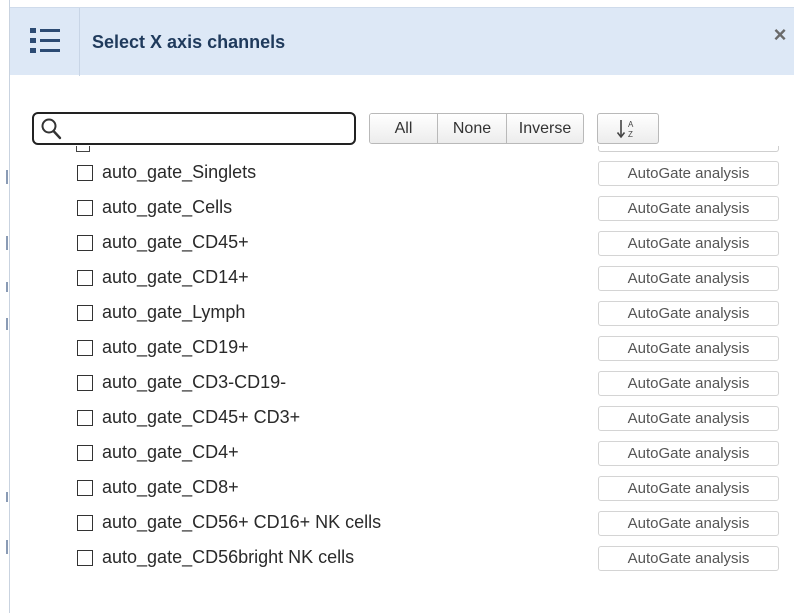  I want to click on dialog-header: Select X axis channels ×, so click(402, 41).